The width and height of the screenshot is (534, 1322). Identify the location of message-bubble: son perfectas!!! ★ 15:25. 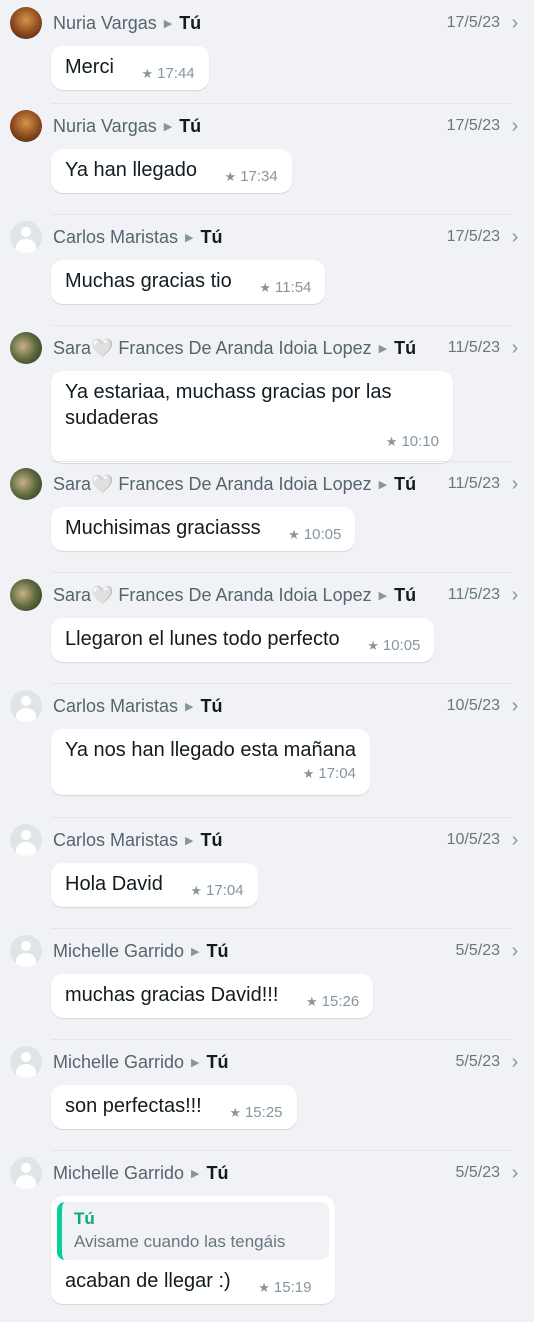
(174, 1107).